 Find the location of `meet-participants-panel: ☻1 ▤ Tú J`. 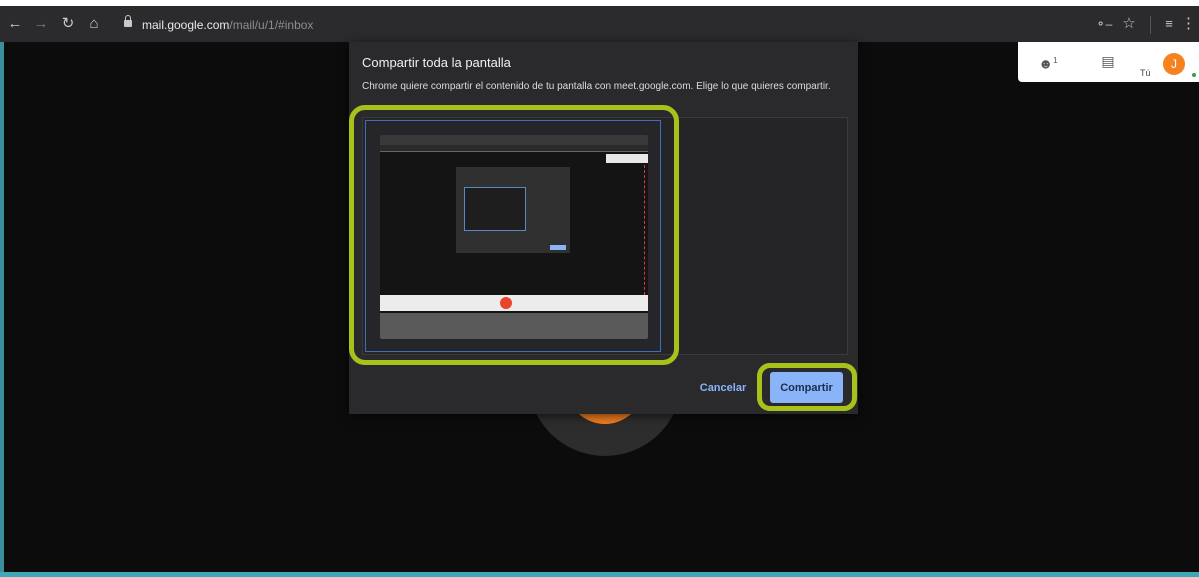

meet-participants-panel: ☻1 ▤ Tú J is located at coordinates (1108, 62).